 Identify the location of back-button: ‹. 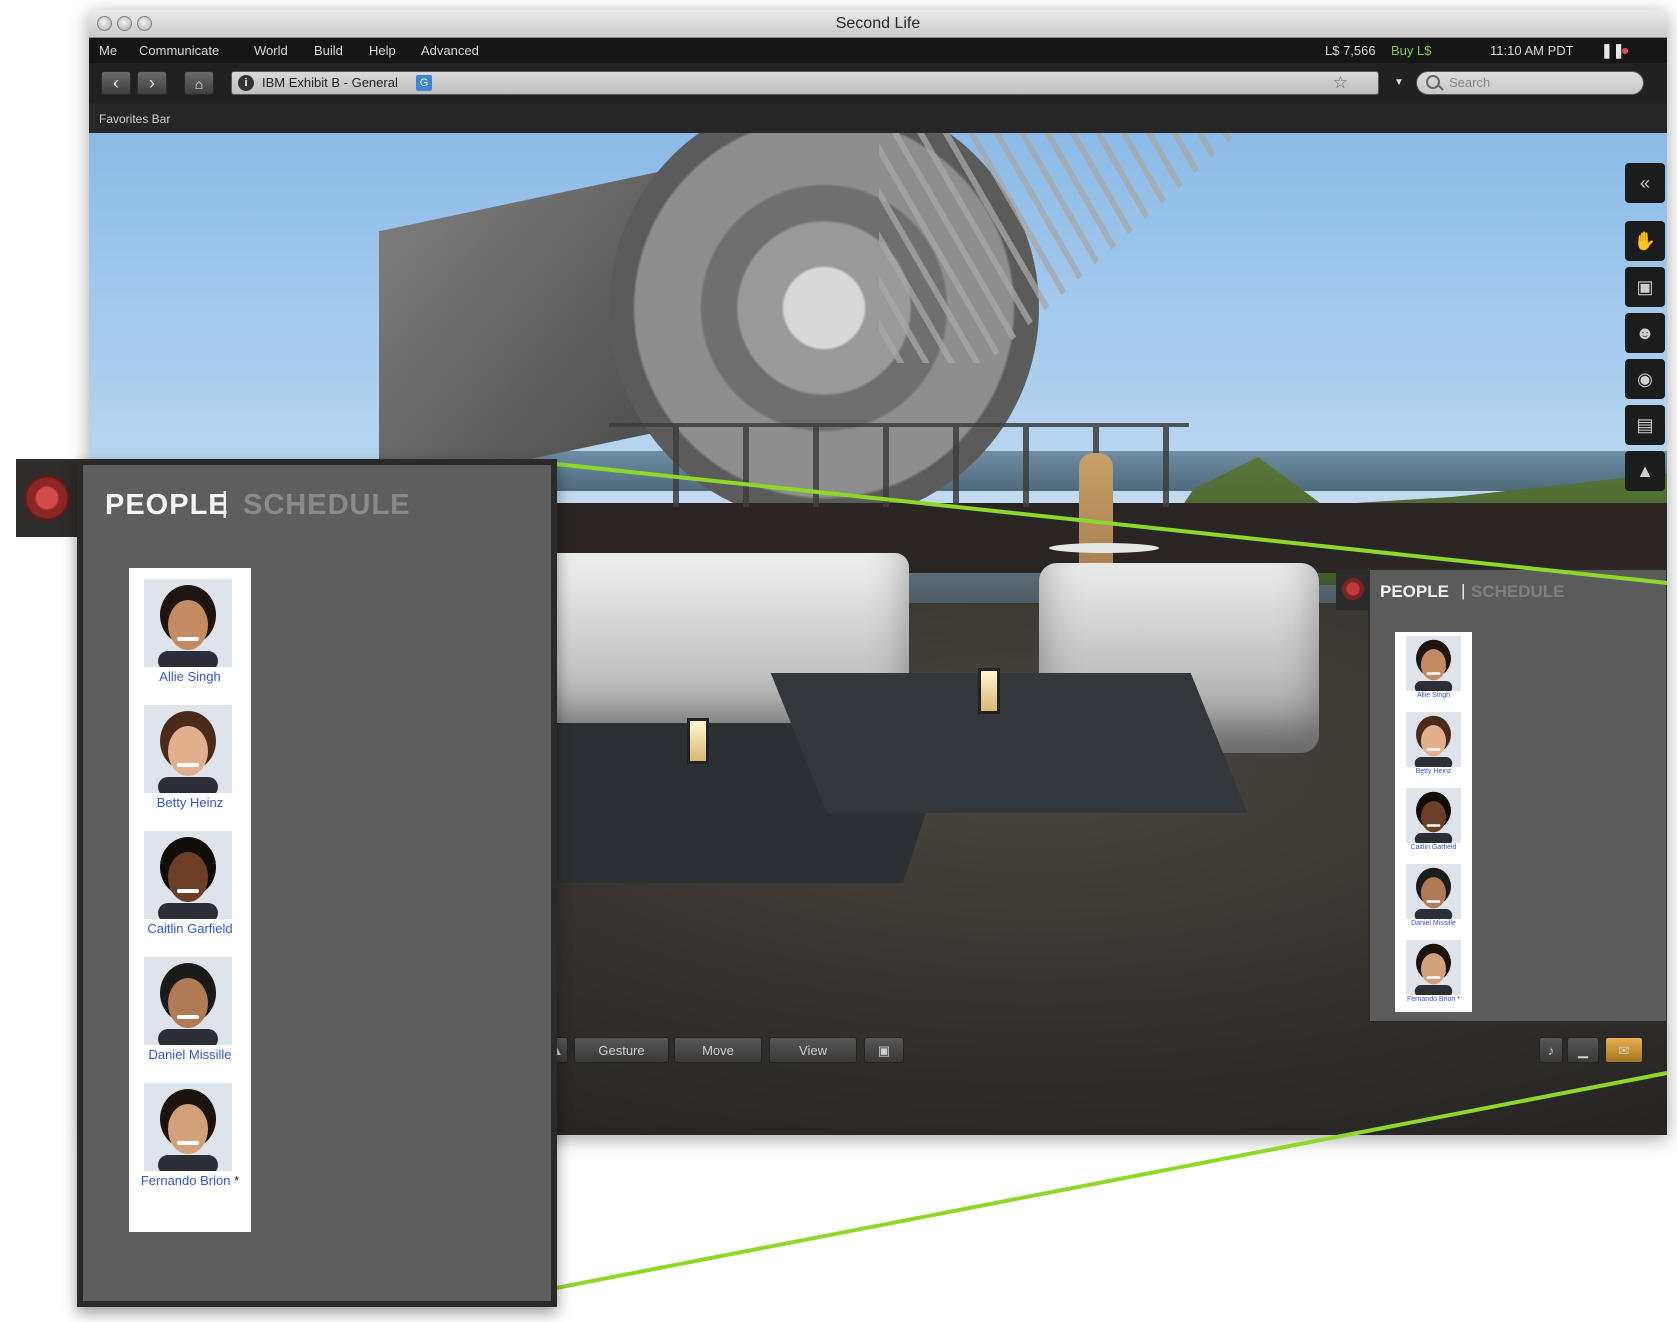
(116, 83).